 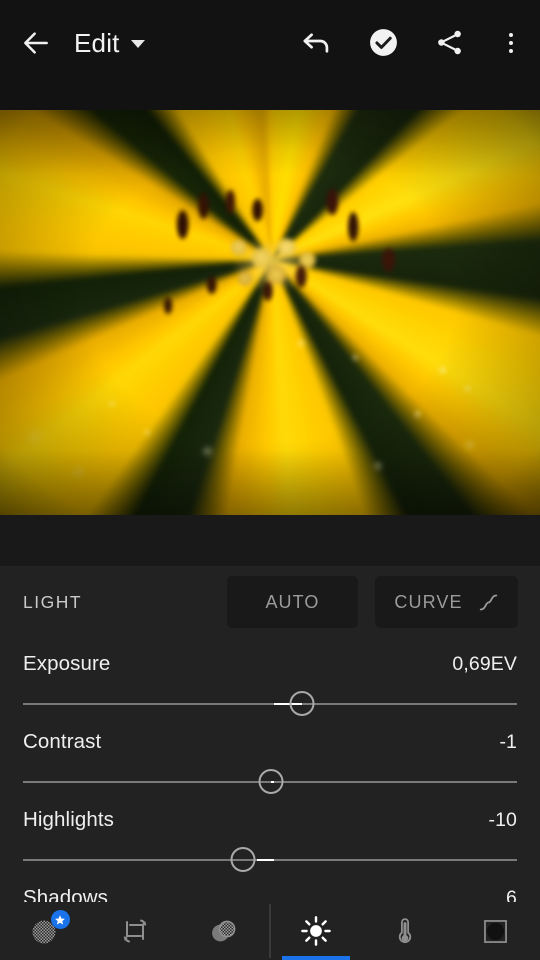 What do you see at coordinates (270, 833) in the screenshot?
I see `slider-row-highlights: Highlights -10` at bounding box center [270, 833].